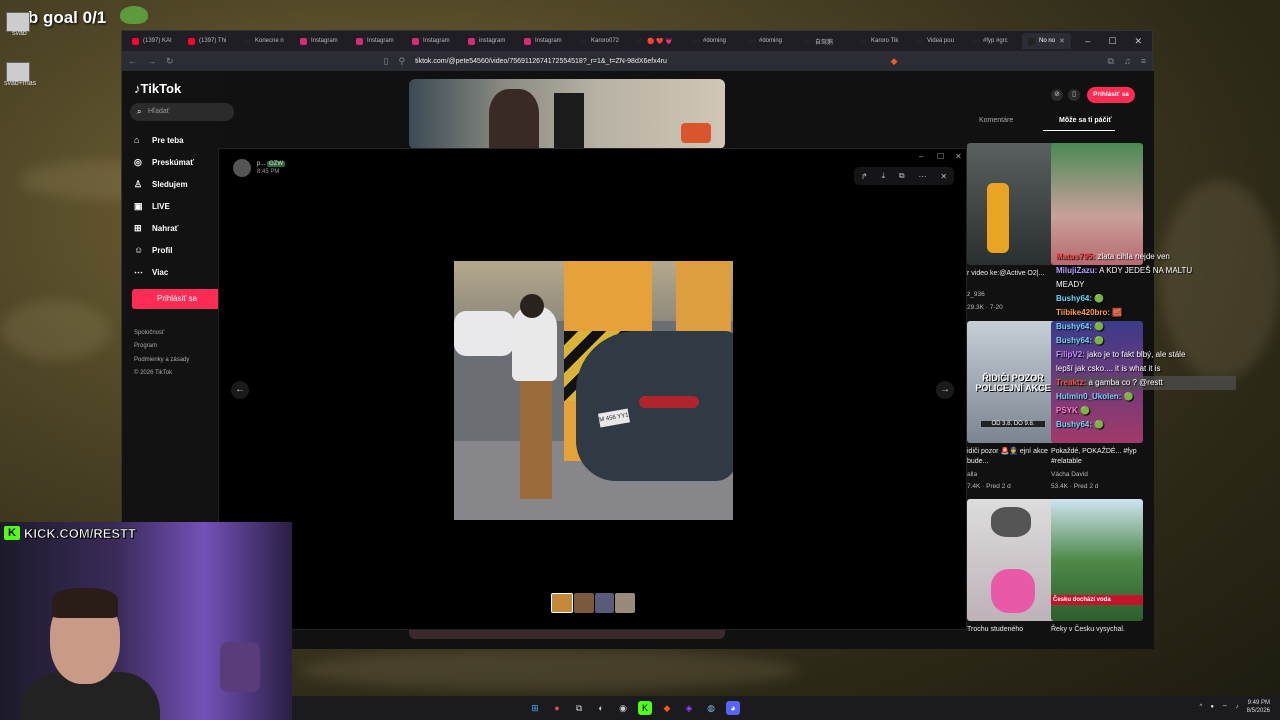 This screenshot has height=720, width=1280. I want to click on browser-tab: Videá pou, so click(937, 41).